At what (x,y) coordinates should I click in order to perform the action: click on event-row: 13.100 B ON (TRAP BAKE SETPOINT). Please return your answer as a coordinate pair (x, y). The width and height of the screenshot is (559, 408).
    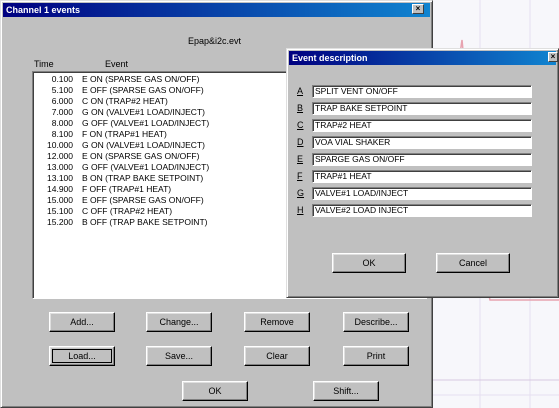
    Looking at the image, I should click on (120, 178).